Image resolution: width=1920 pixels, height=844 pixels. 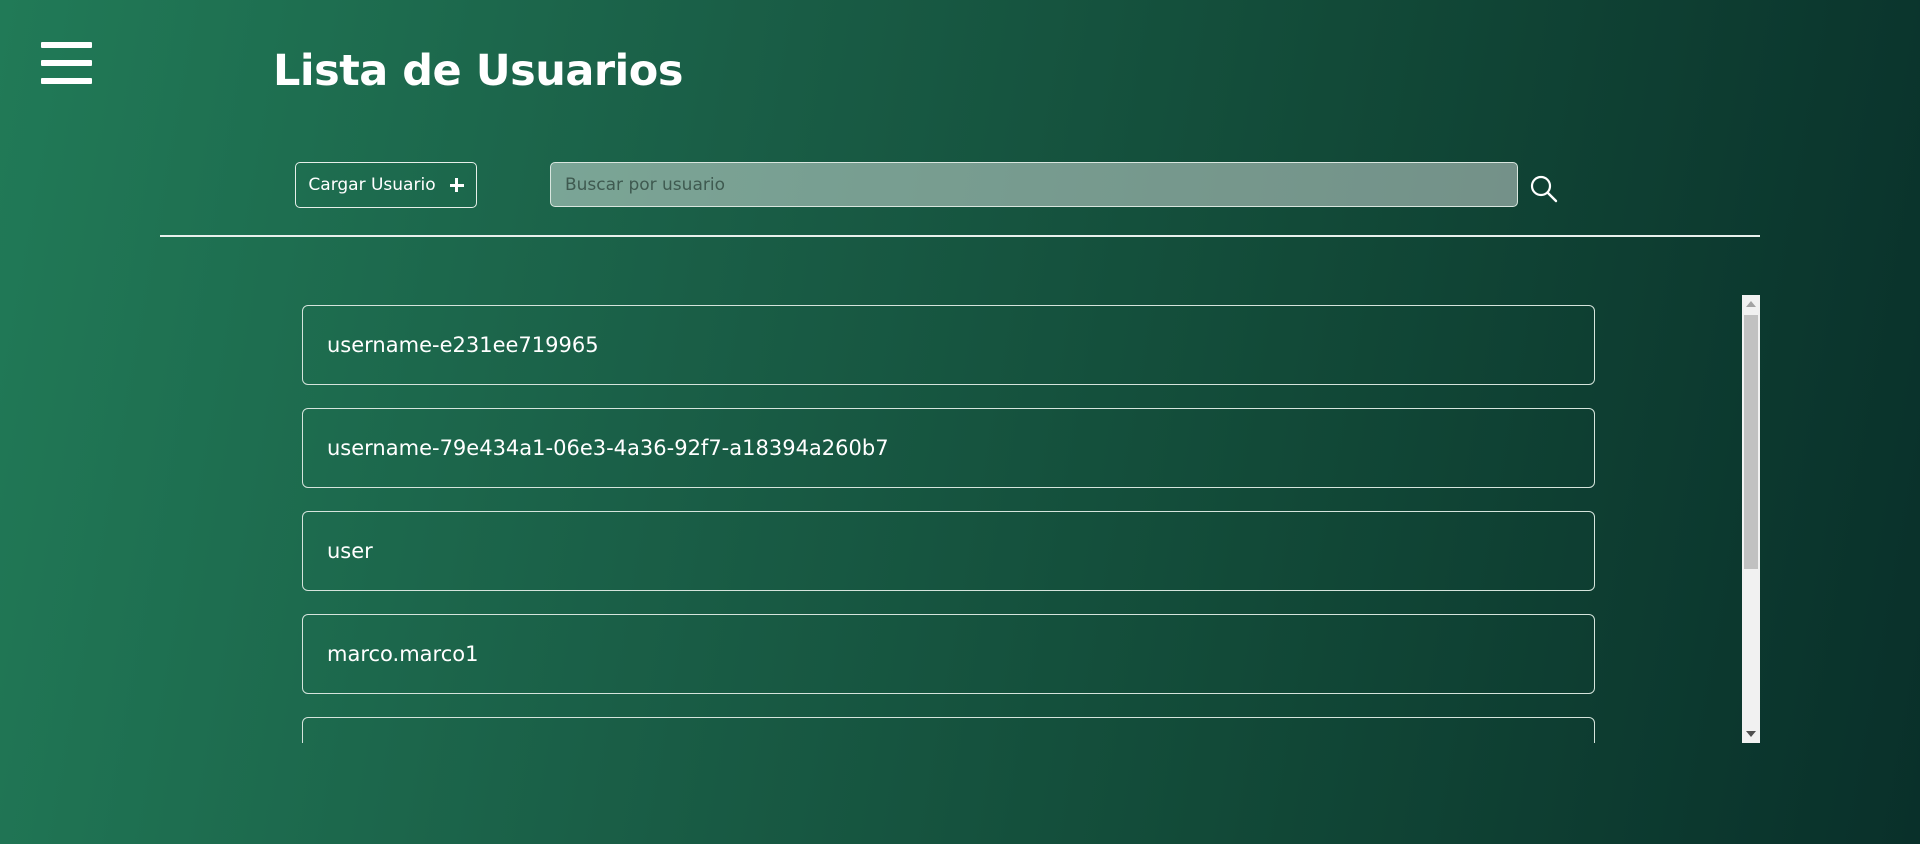 I want to click on plus-icon, so click(x=456, y=185).